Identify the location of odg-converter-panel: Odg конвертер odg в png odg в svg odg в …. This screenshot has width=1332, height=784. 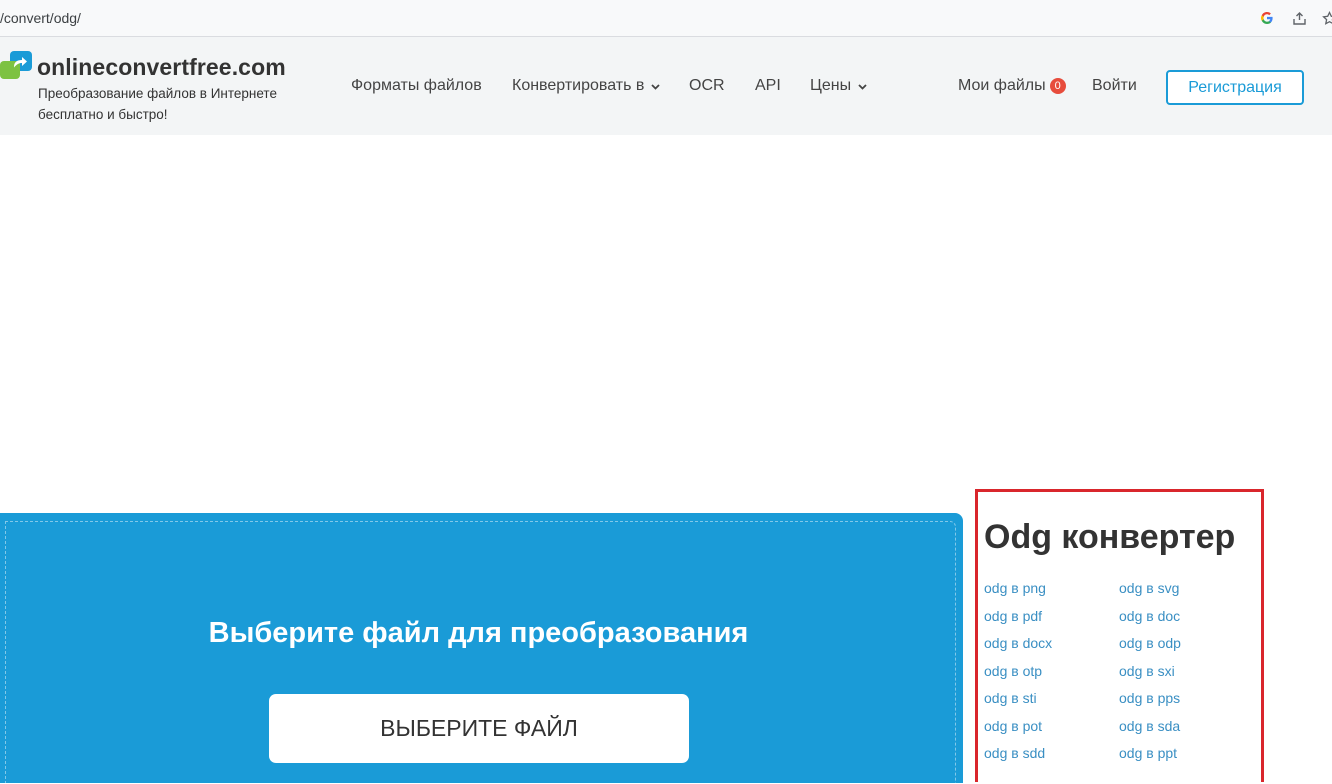
(1119, 635).